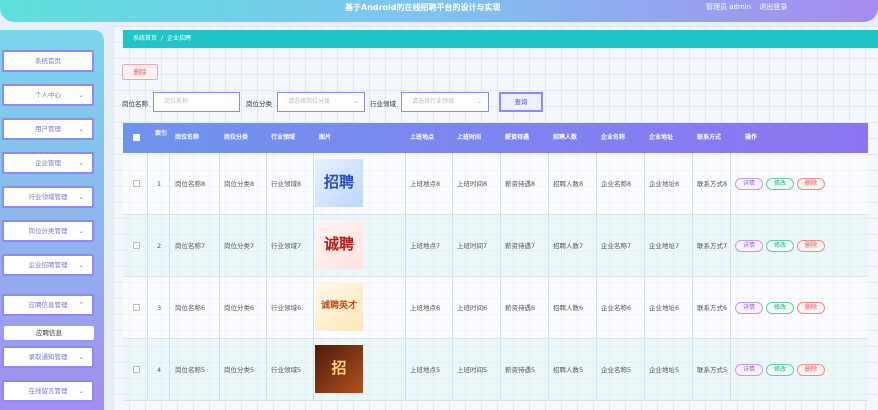 The width and height of the screenshot is (878, 410). I want to click on select-all-checkbox, so click(136, 137).